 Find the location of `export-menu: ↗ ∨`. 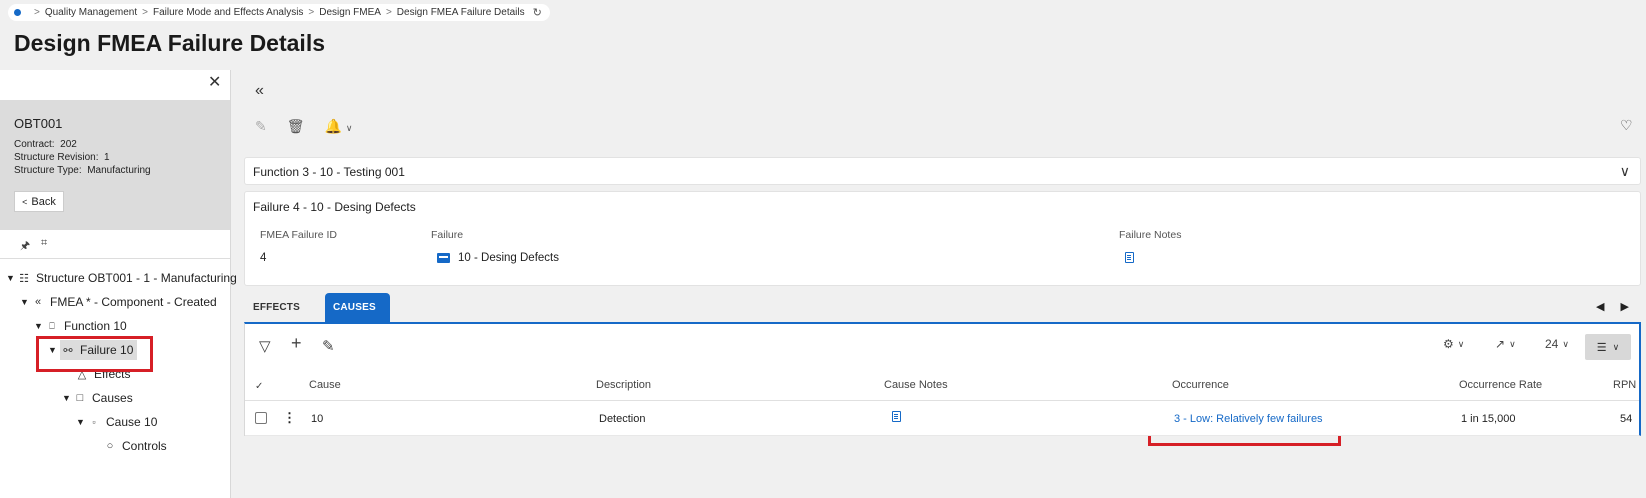

export-menu: ↗ ∨ is located at coordinates (1505, 344).